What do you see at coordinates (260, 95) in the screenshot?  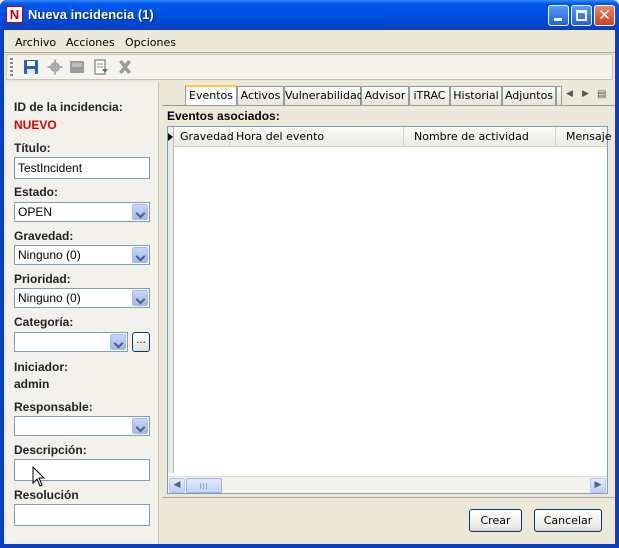 I see `tab-activos: Activos` at bounding box center [260, 95].